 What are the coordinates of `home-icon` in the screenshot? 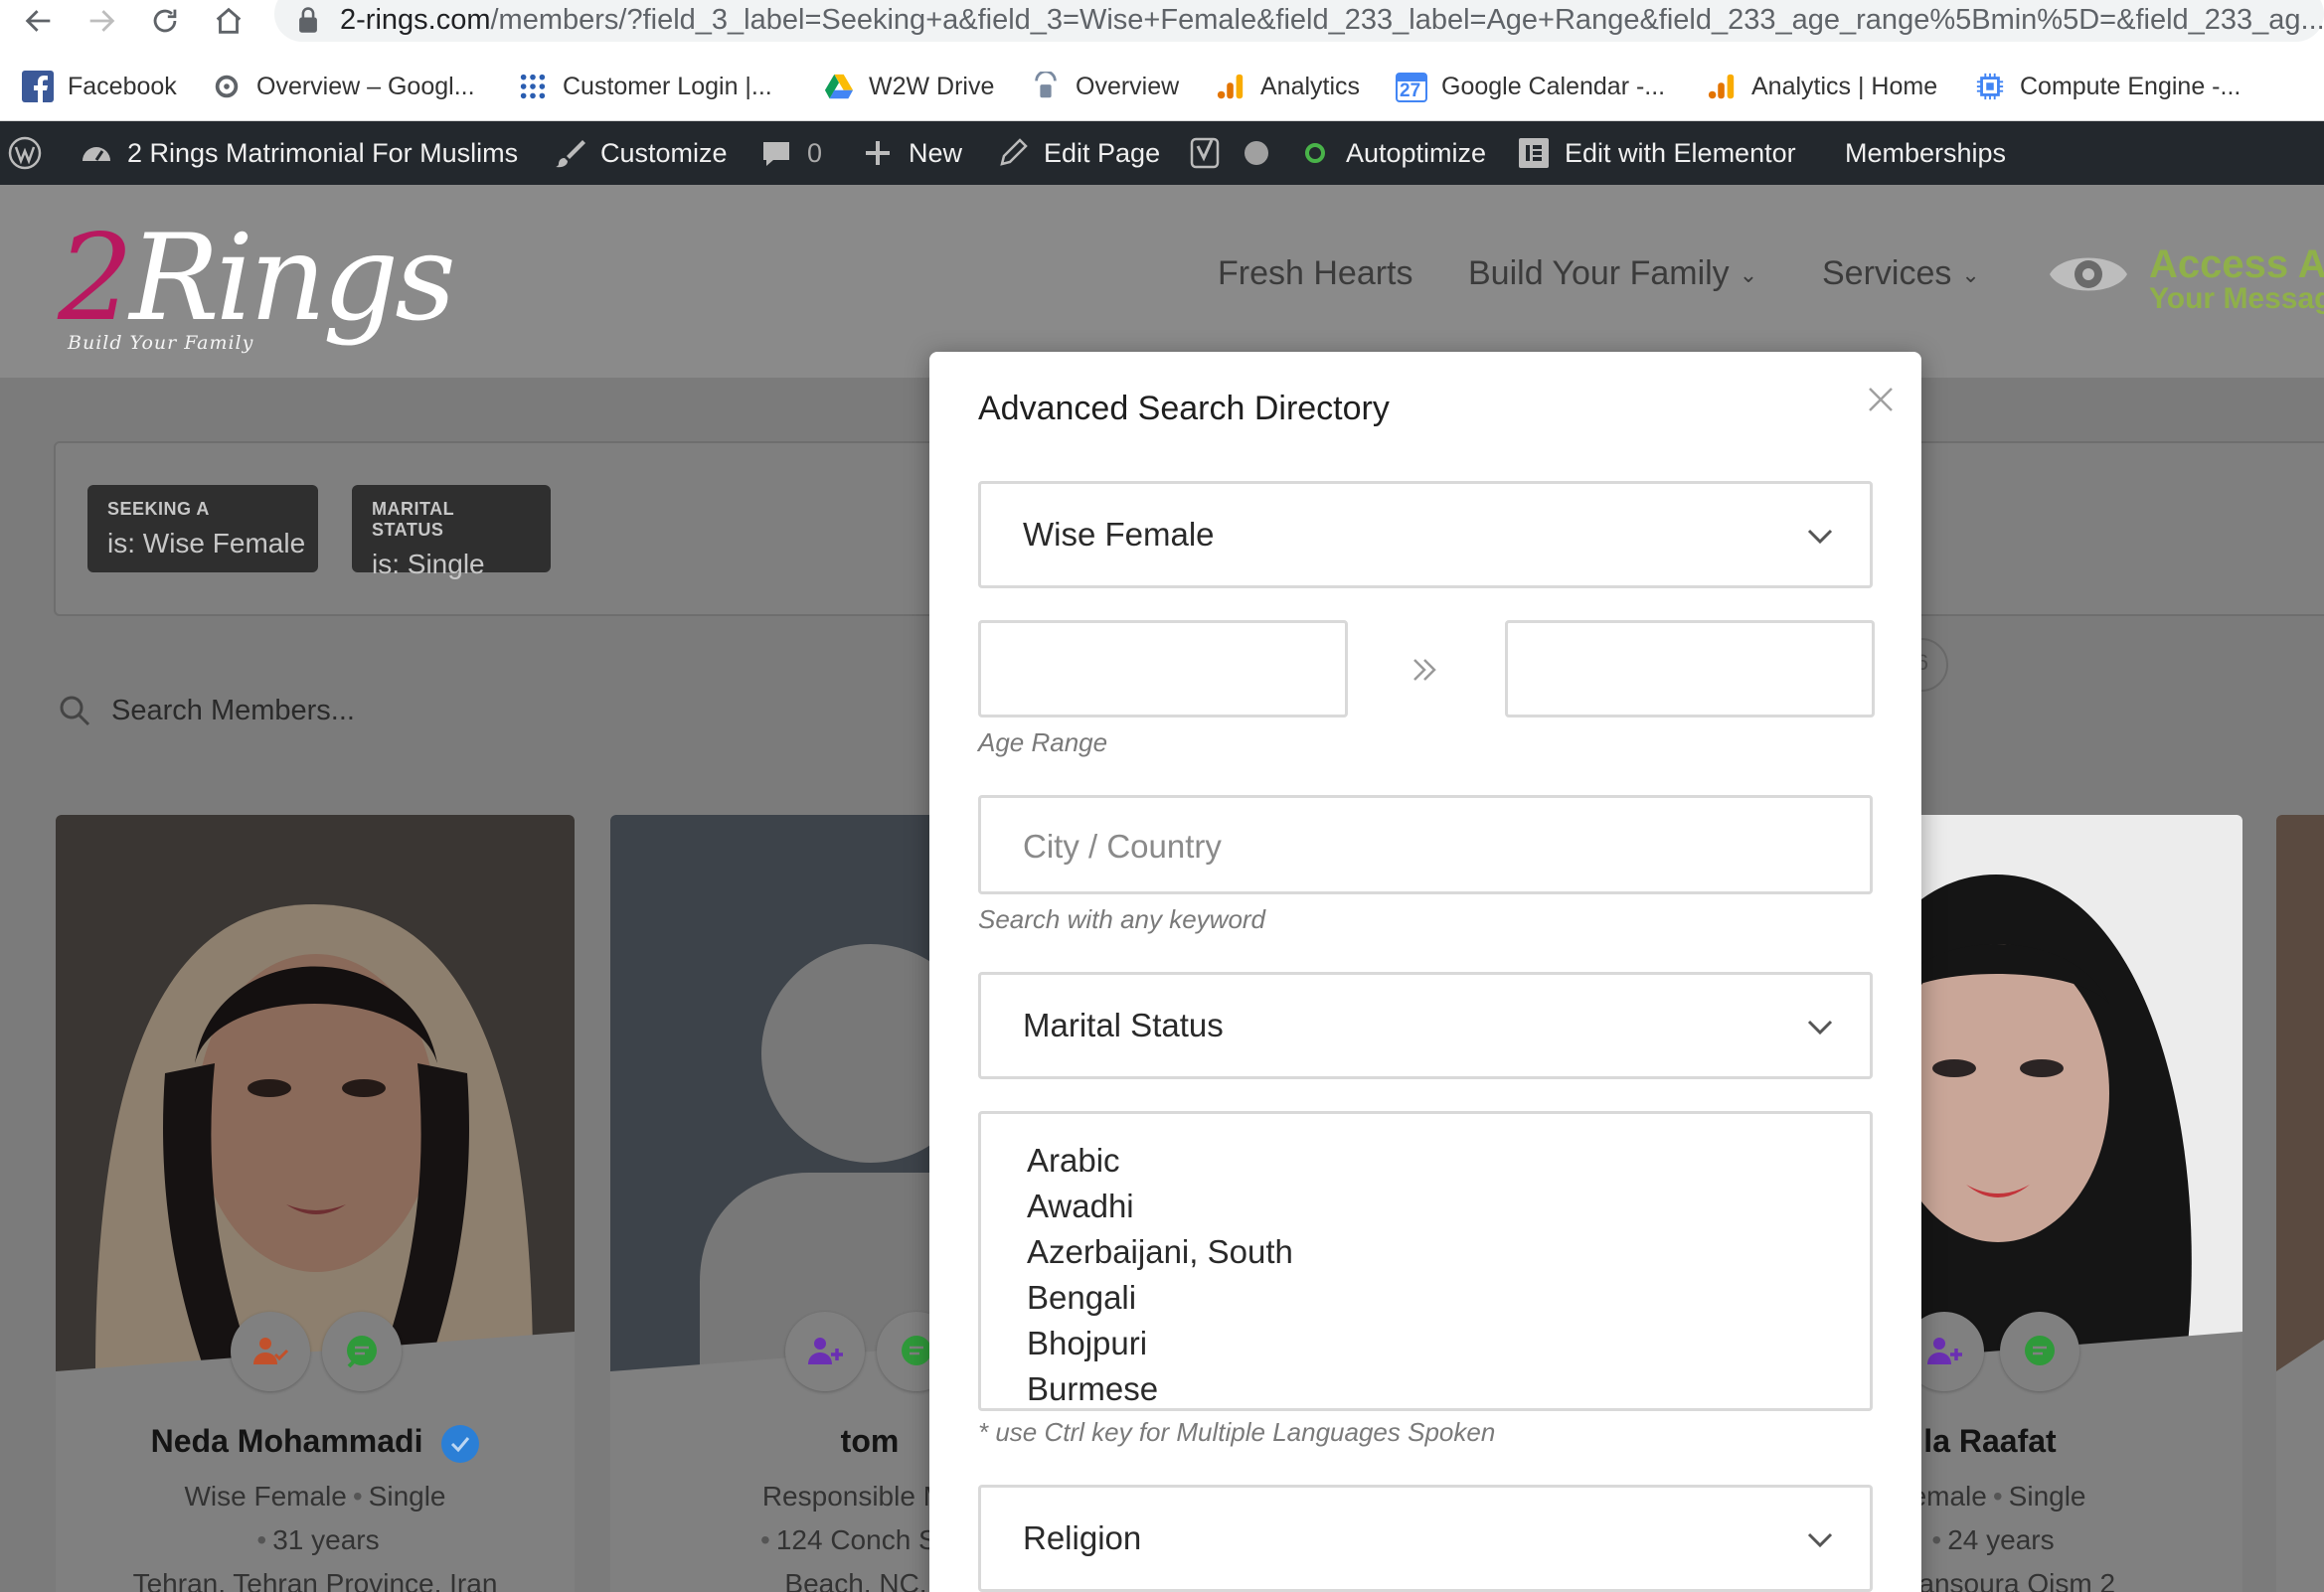 It's located at (229, 20).